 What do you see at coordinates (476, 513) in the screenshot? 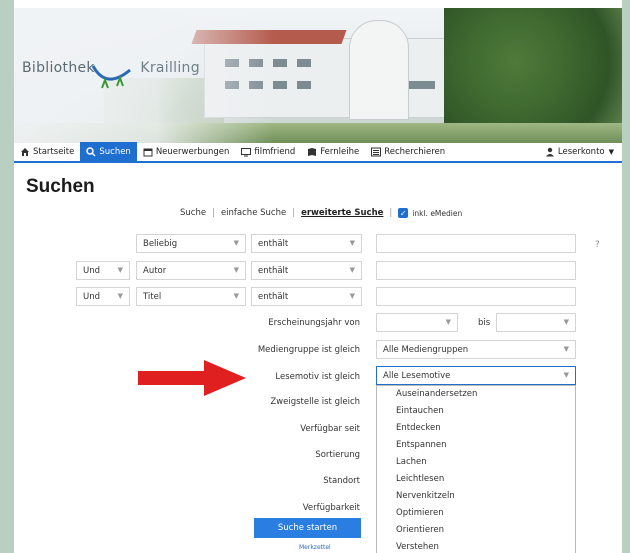
I see `dropdown-option: Optimieren` at bounding box center [476, 513].